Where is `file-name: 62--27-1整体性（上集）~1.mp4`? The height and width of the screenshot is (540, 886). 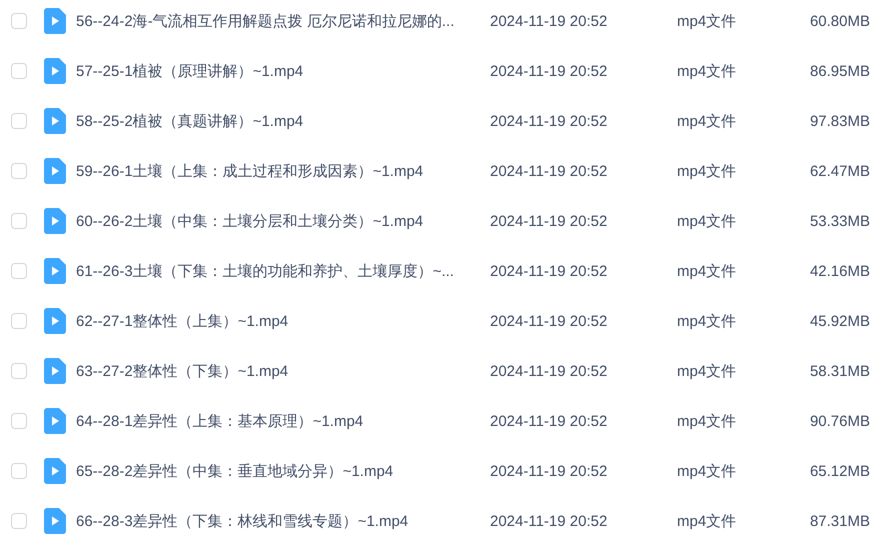 file-name: 62--27-1整体性（上集）~1.mp4 is located at coordinates (283, 321).